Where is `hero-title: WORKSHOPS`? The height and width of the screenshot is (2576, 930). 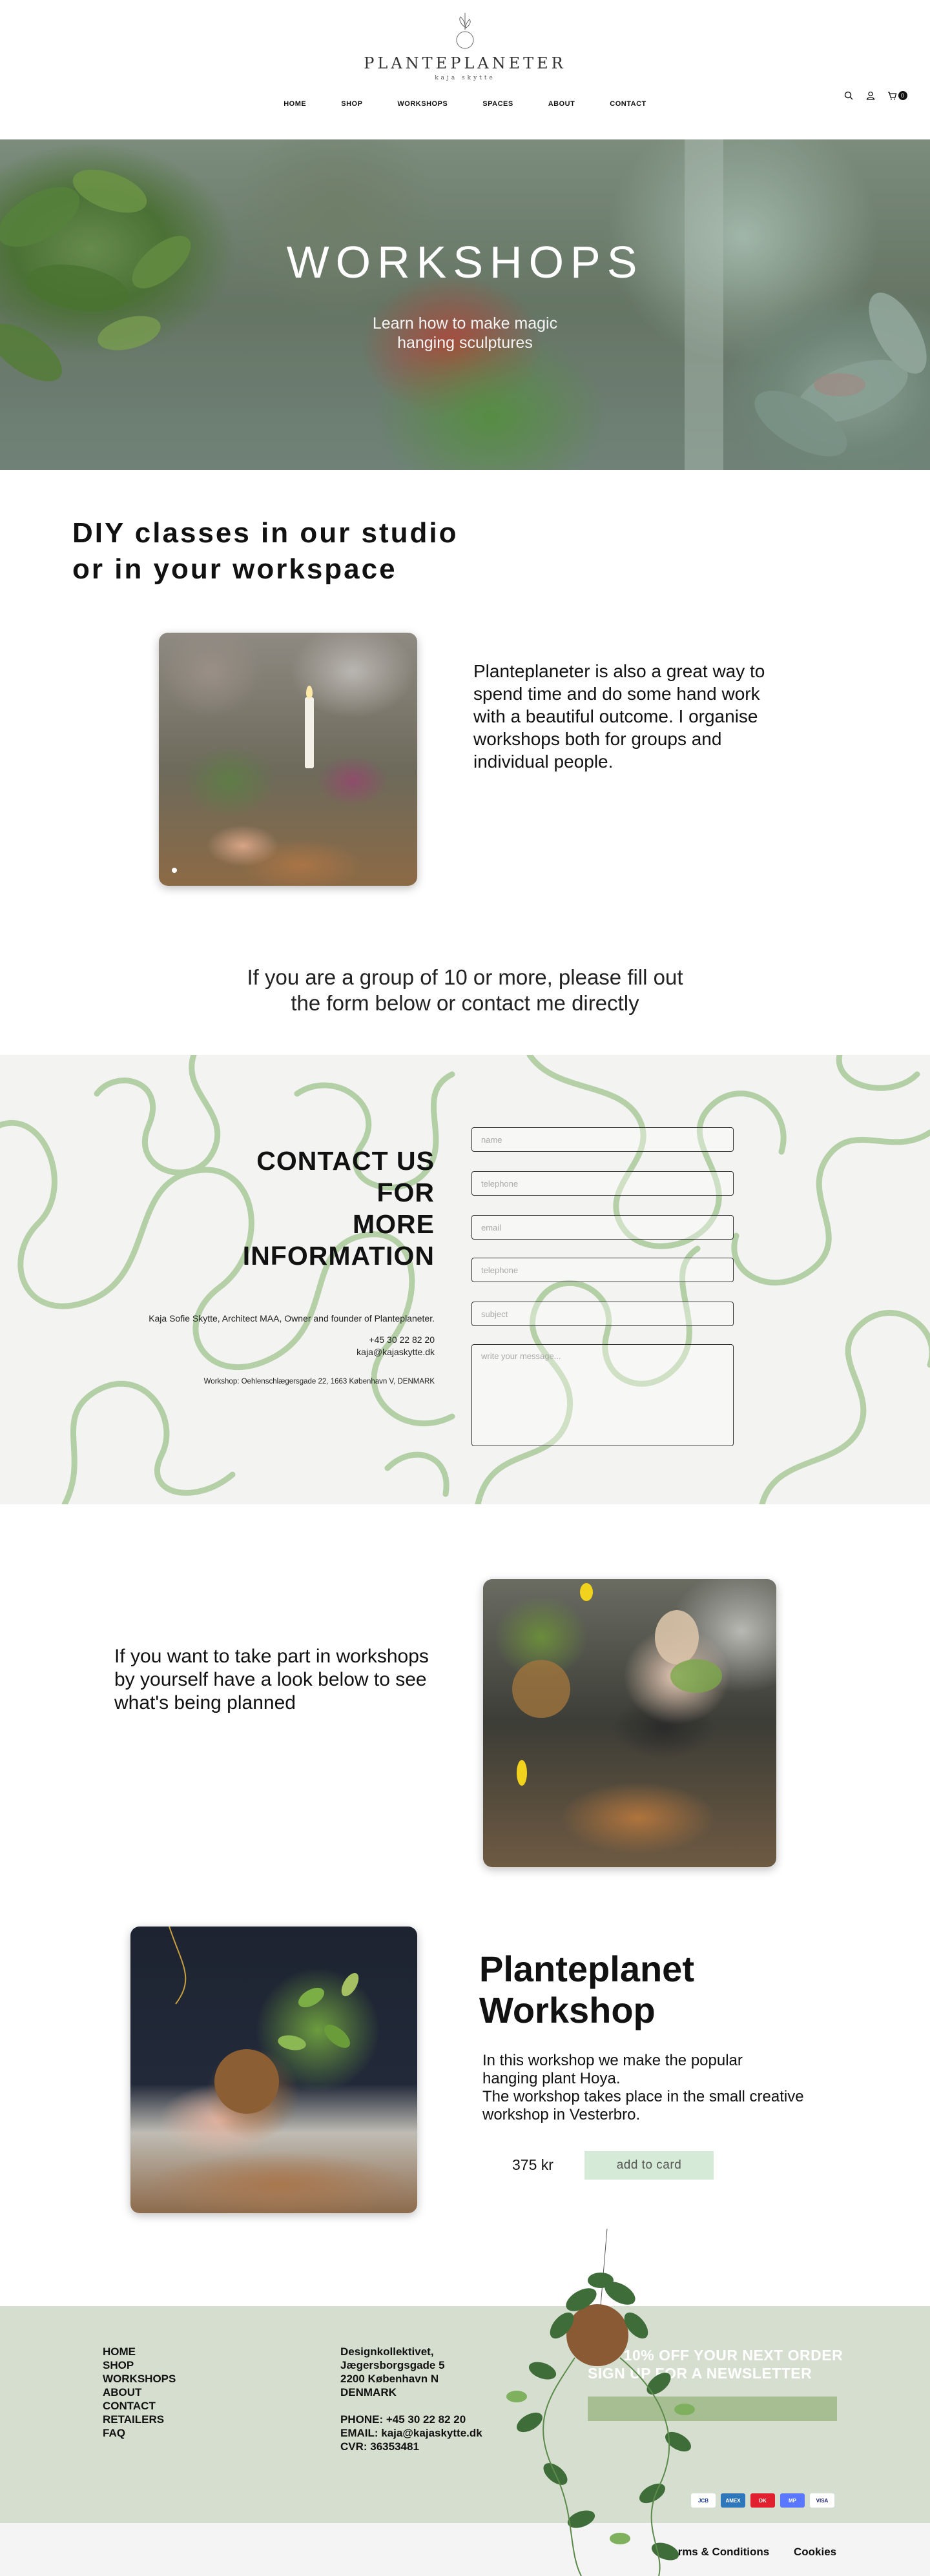
hero-title: WORKSHOPS is located at coordinates (465, 262).